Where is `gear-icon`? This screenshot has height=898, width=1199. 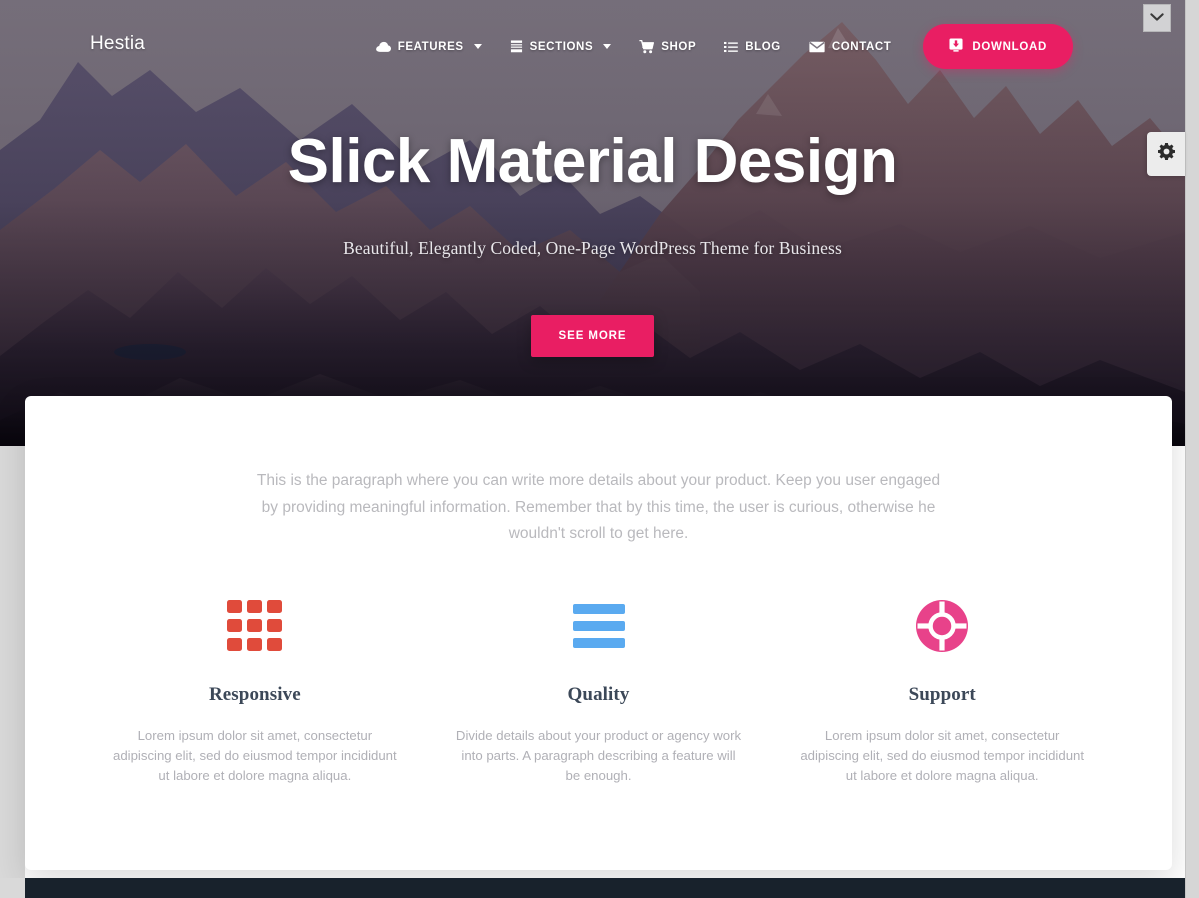
gear-icon is located at coordinates (1166, 154).